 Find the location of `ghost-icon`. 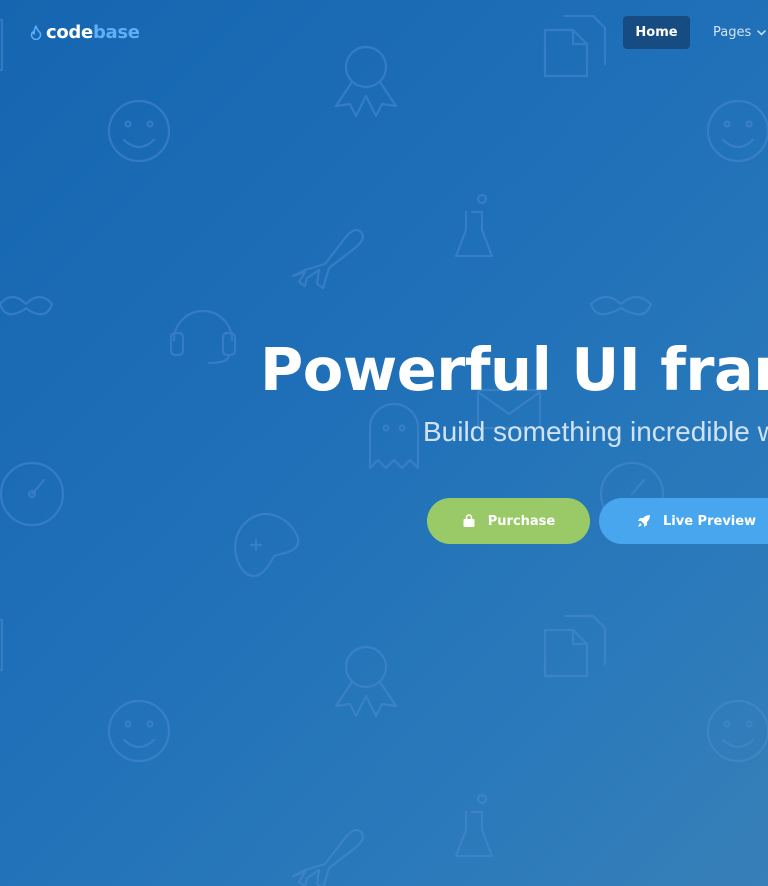

ghost-icon is located at coordinates (394, 436).